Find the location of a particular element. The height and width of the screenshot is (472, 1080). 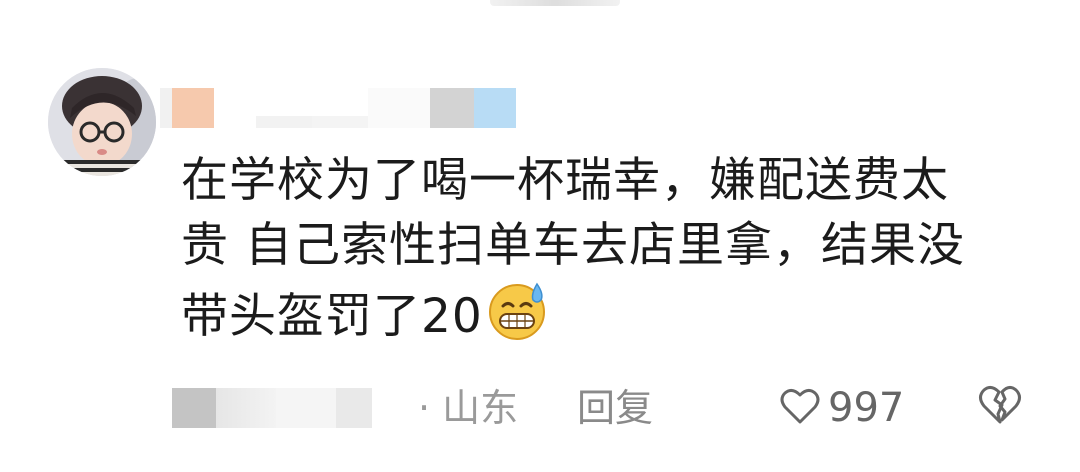

comment-line: 在学校为了喝一杯瑞幸，嫌配送费太 is located at coordinates (565, 180).